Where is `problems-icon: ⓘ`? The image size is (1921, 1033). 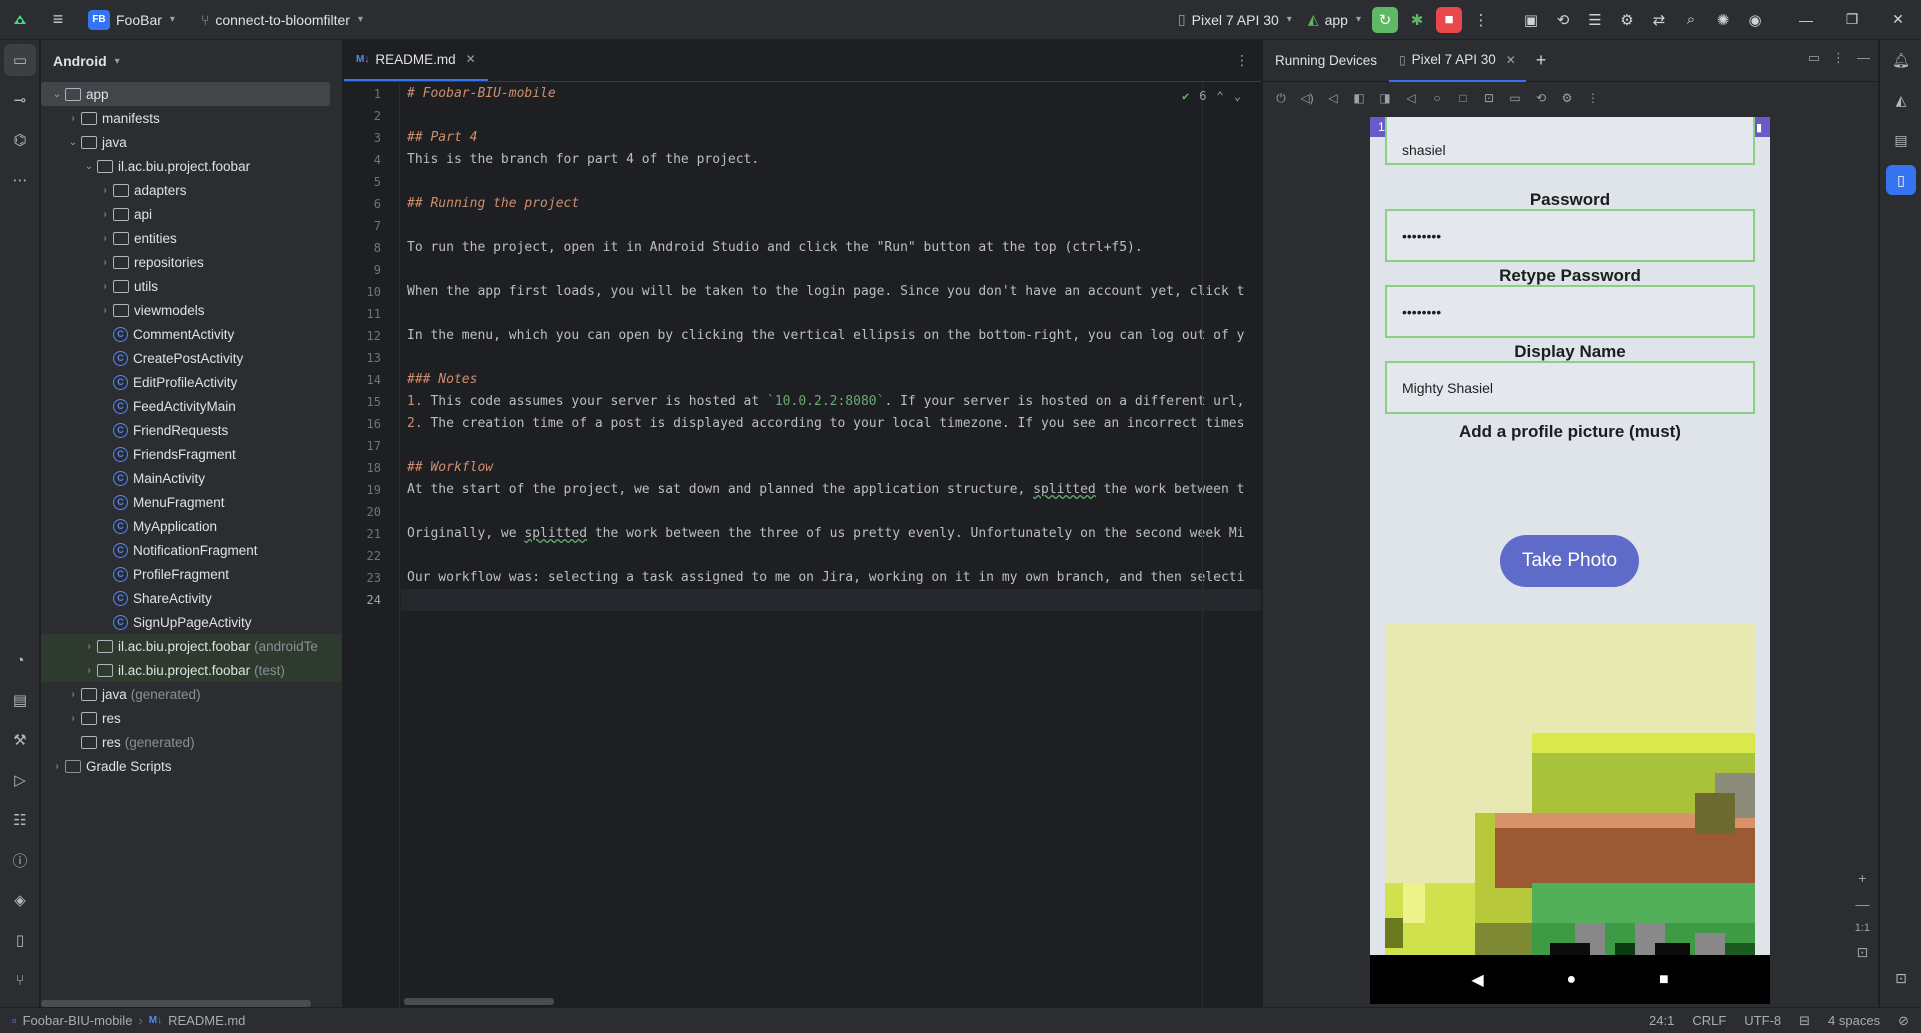
problems-icon: ⓘ is located at coordinates (20, 860).